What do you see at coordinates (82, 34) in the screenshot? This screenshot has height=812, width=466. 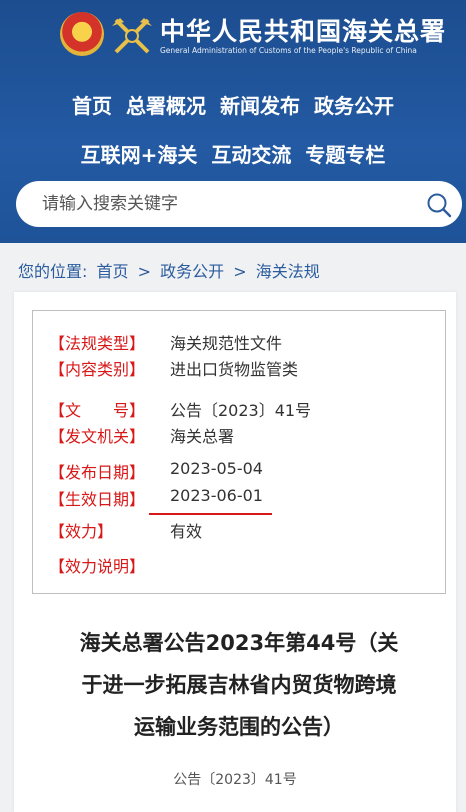 I see `national-emblem-icon` at bounding box center [82, 34].